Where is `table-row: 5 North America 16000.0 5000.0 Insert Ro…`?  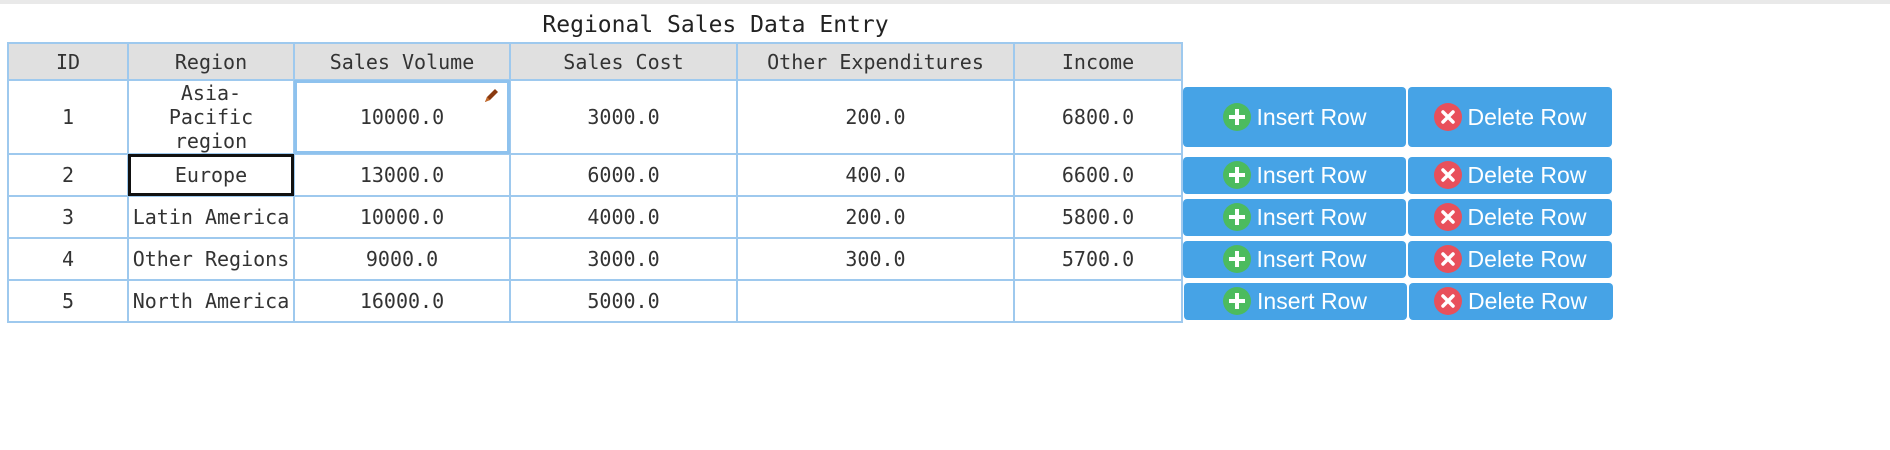
table-row: 5 North America 16000.0 5000.0 Insert Ro… is located at coordinates (810, 301).